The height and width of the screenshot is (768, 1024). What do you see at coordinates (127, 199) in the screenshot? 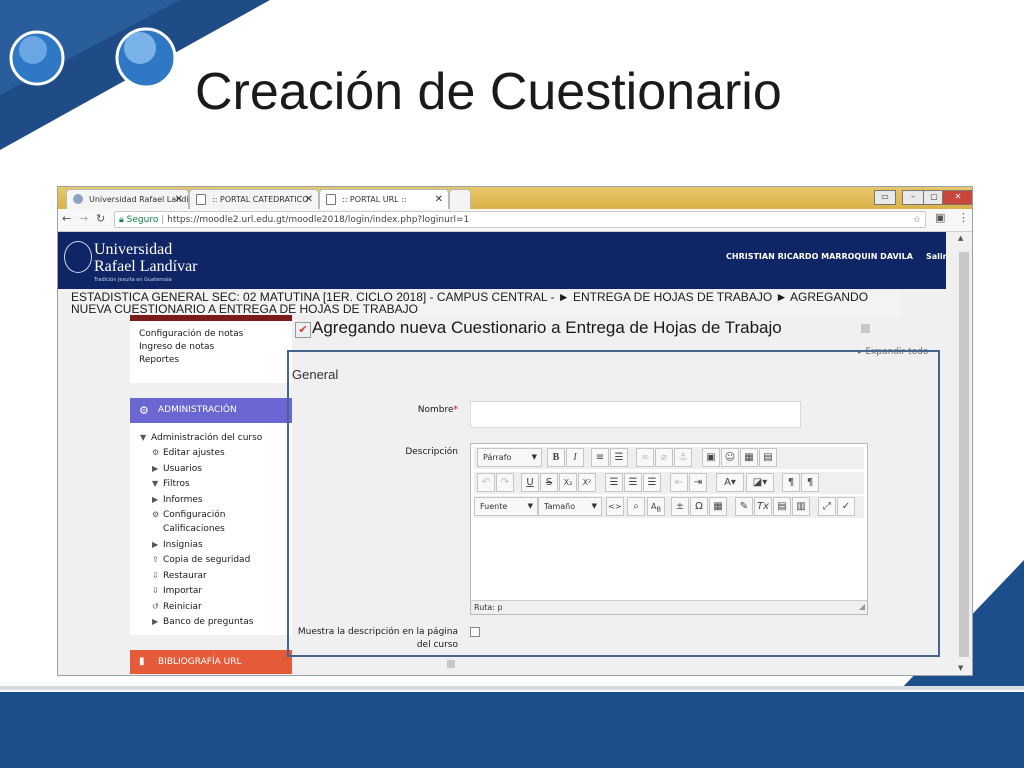
I see `tab-universidad: Universidad Rafael Landívar ✕` at bounding box center [127, 199].